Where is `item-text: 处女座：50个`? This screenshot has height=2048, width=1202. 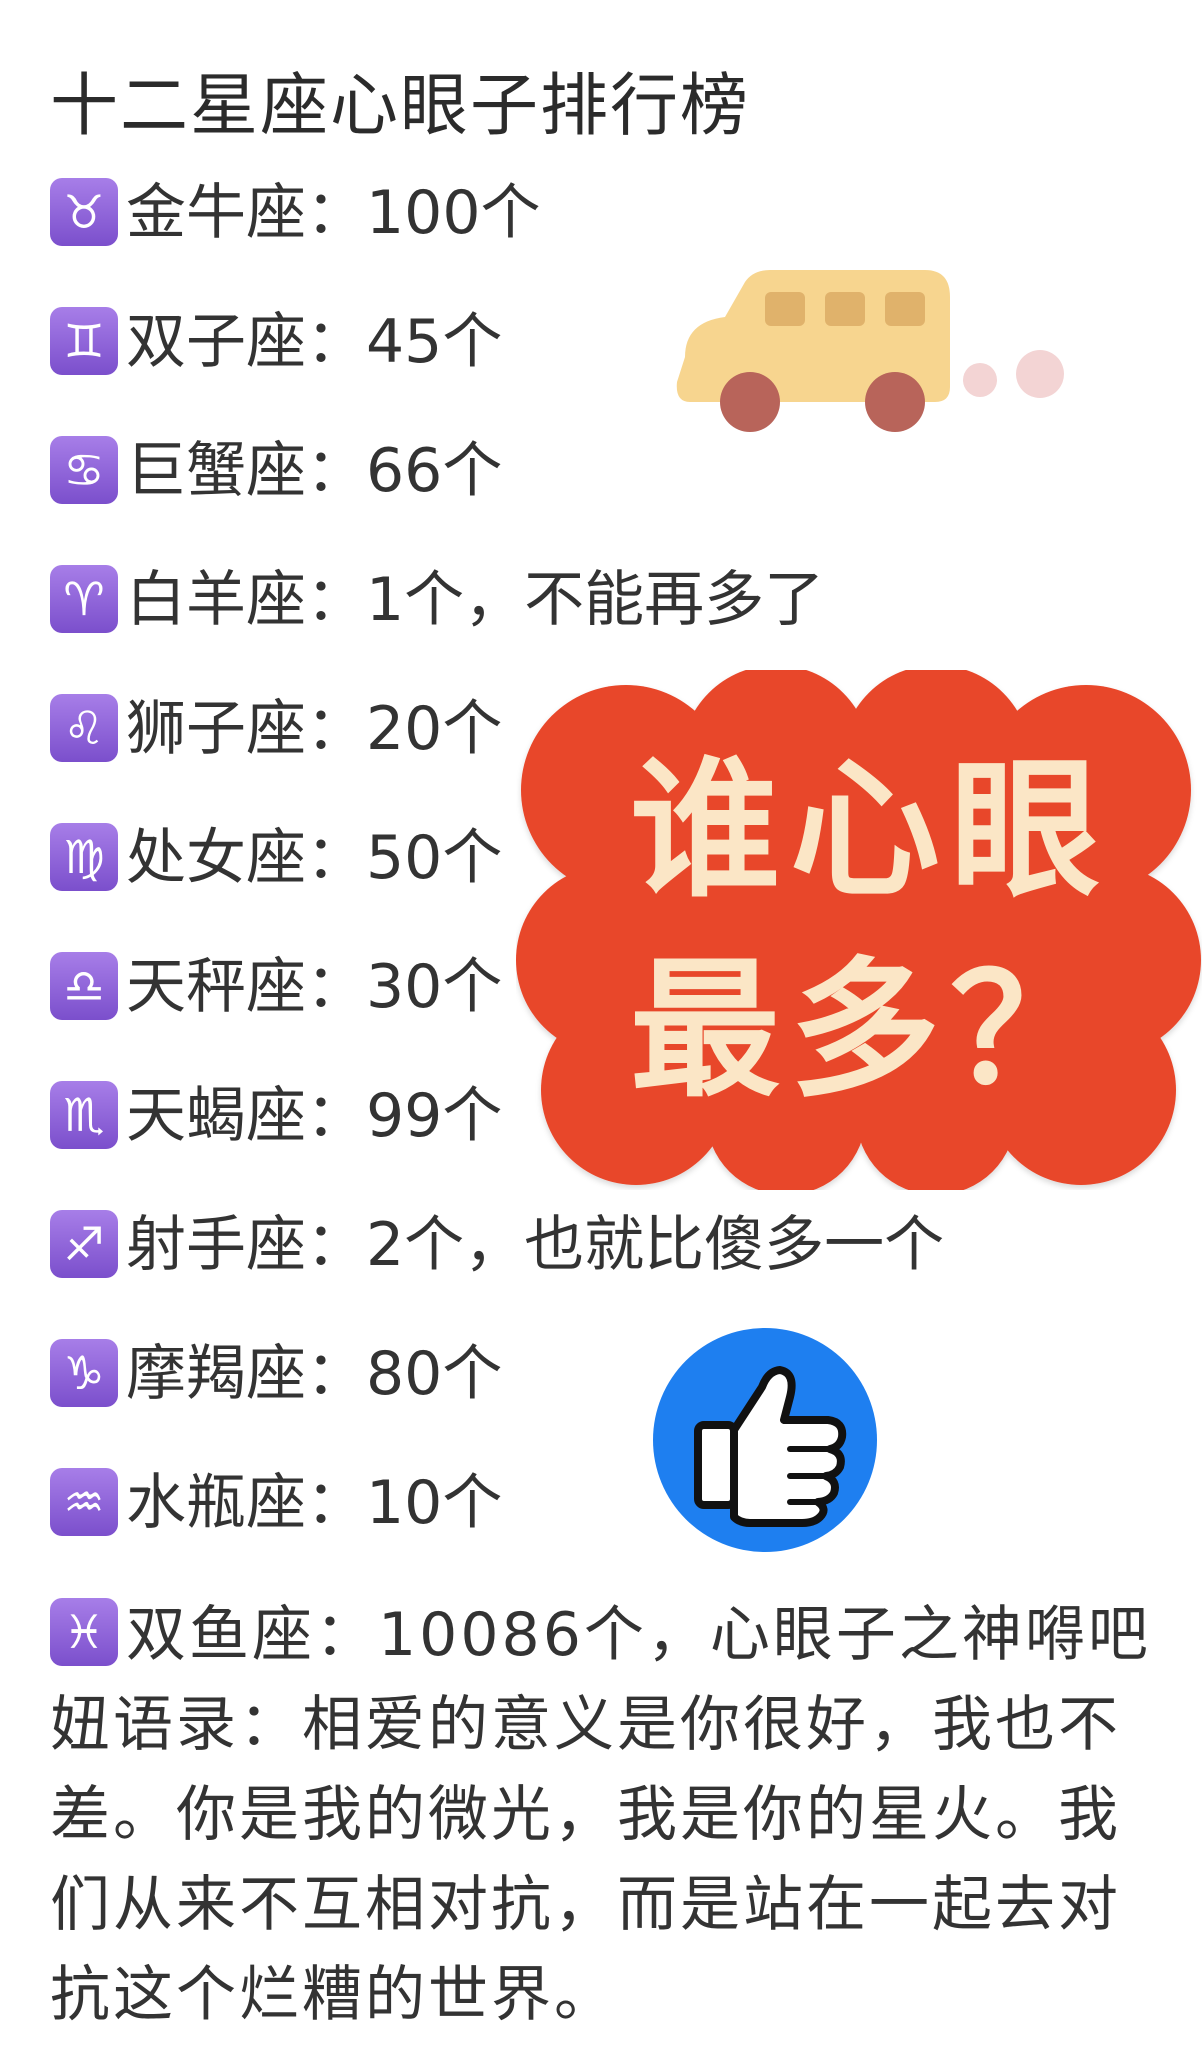 item-text: 处女座：50个 is located at coordinates (314, 858).